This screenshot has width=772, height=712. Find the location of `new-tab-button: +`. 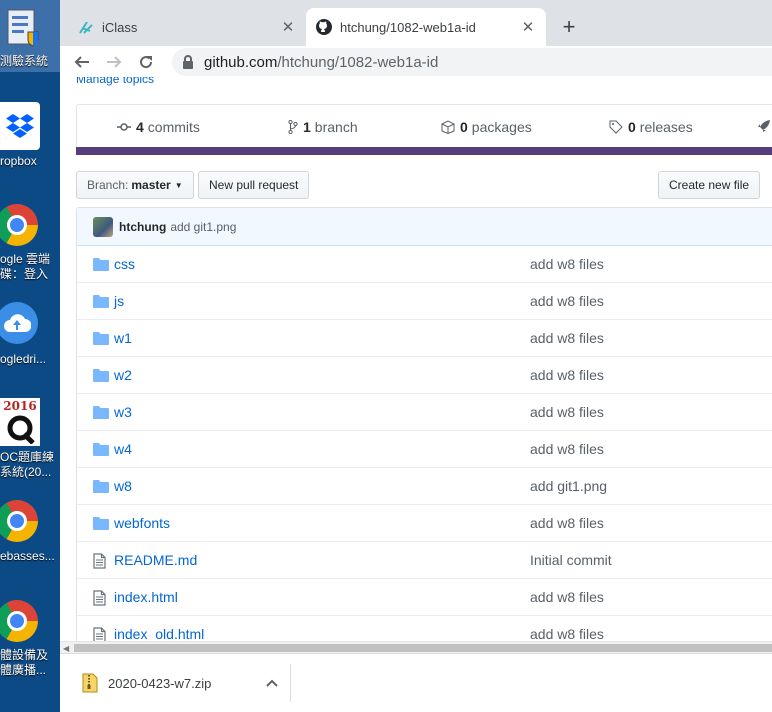

new-tab-button: + is located at coordinates (569, 27).